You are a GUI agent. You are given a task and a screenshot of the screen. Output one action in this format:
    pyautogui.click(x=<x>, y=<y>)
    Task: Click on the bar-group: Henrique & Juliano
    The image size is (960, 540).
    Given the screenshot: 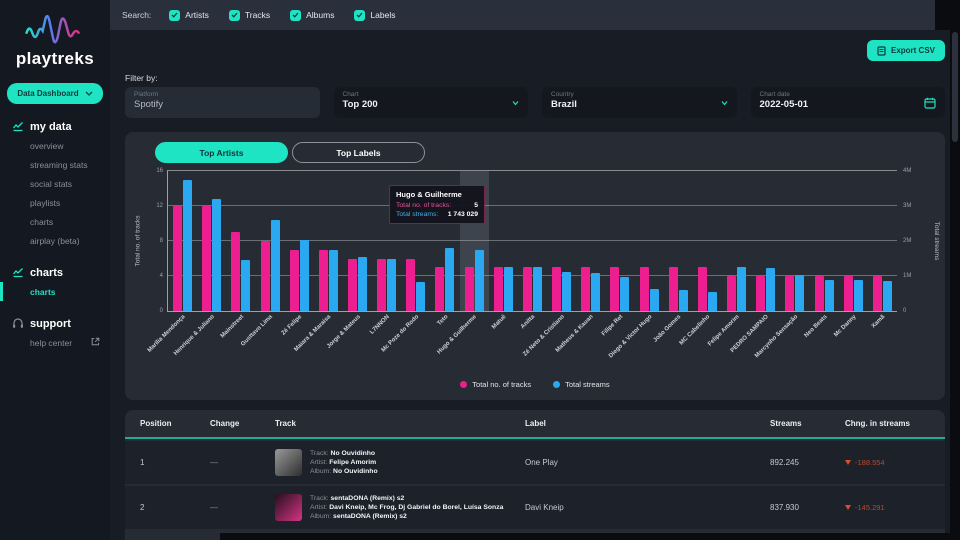 What is the action you would take?
    pyautogui.click(x=199, y=264)
    